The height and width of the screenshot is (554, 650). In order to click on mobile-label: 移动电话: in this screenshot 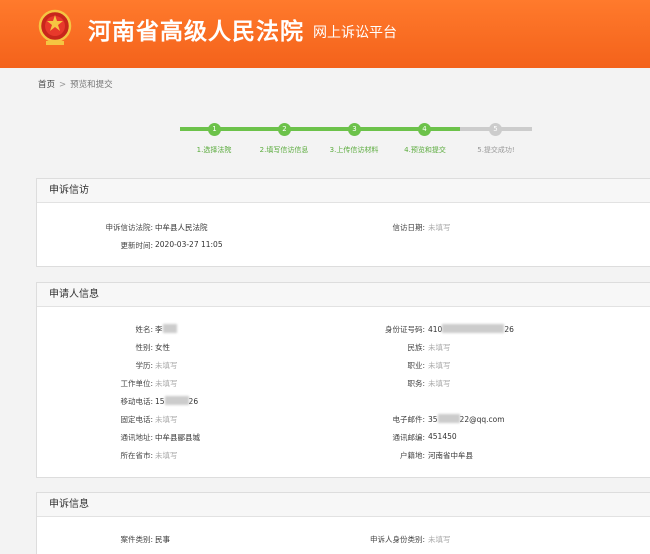, I will do `click(136, 401)`.